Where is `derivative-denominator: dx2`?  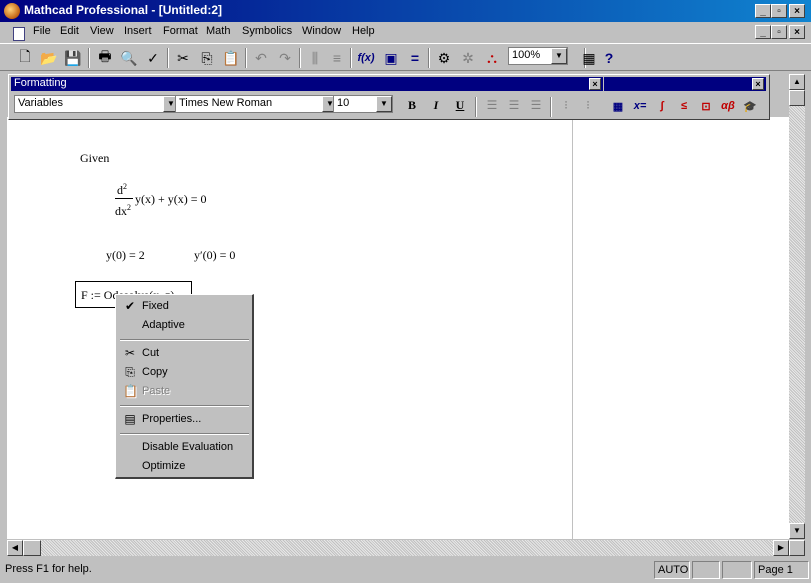 derivative-denominator: dx2 is located at coordinates (123, 210).